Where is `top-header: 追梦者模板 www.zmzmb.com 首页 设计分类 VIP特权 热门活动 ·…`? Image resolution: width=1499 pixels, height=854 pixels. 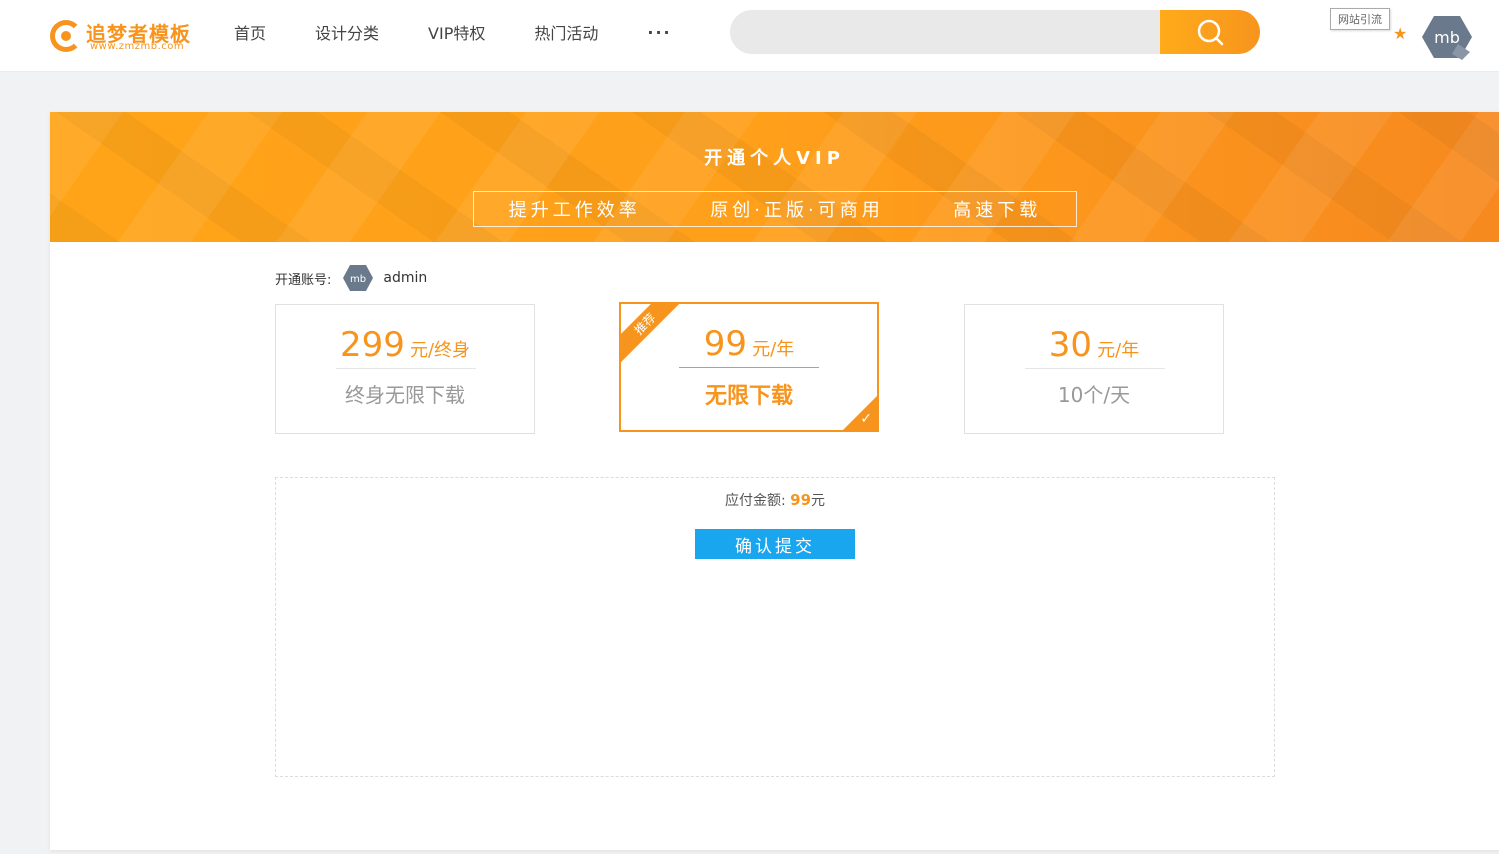 top-header: 追梦者模板 www.zmzmb.com 首页 设计分类 VIP特权 热门活动 ·… is located at coordinates (749, 36).